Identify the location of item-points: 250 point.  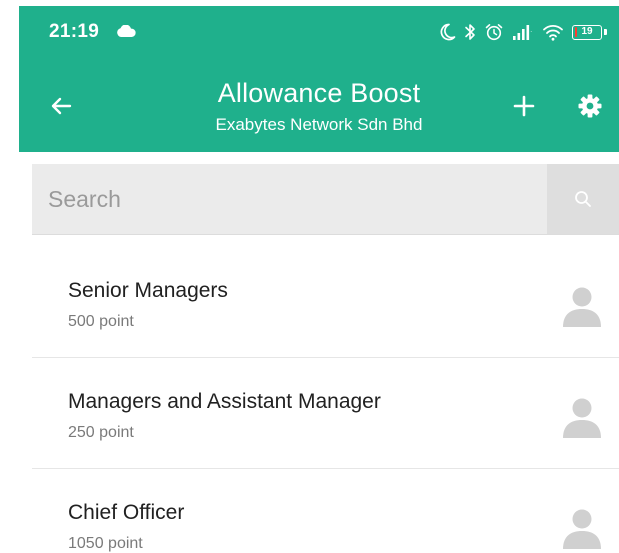
(101, 432).